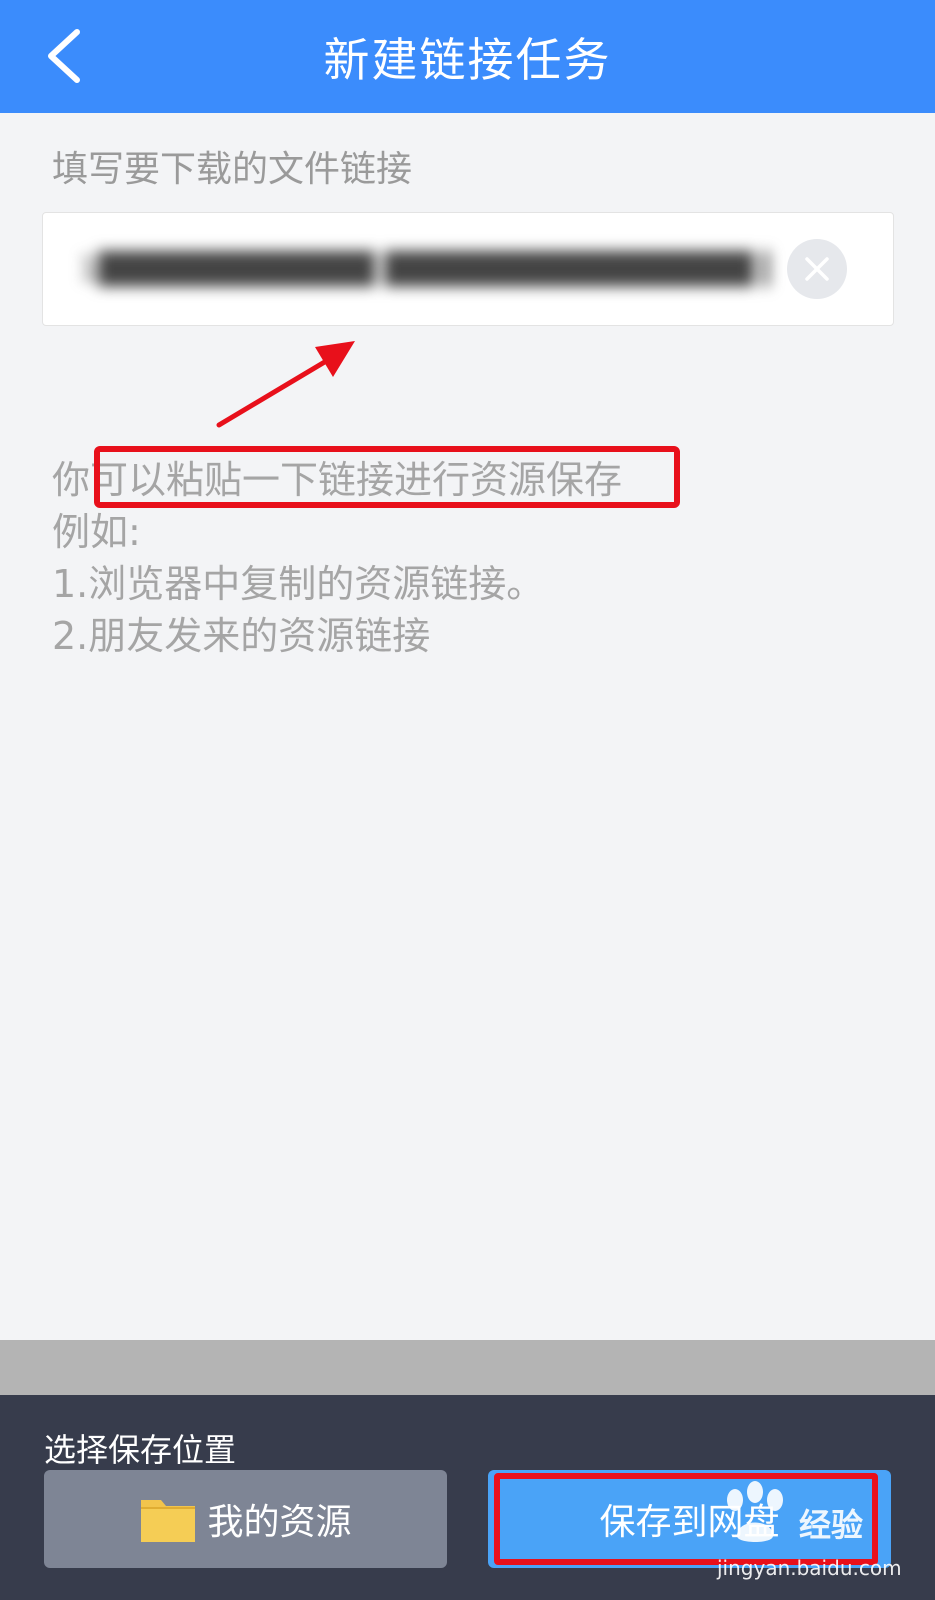 This screenshot has height=1600, width=935. Describe the element at coordinates (232, 169) in the screenshot. I see `url-field-label: 填写要下载的文件链接` at that location.